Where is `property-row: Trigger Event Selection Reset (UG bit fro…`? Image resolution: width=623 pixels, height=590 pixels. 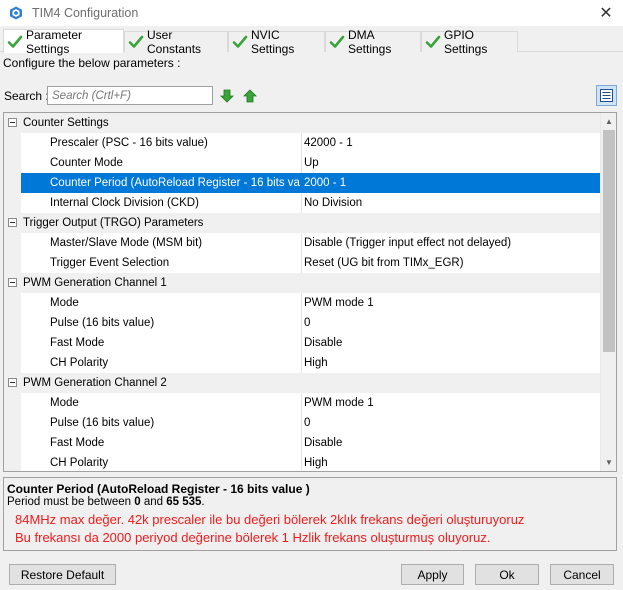
property-row: Trigger Event Selection Reset (UG bit fro… is located at coordinates (302, 263).